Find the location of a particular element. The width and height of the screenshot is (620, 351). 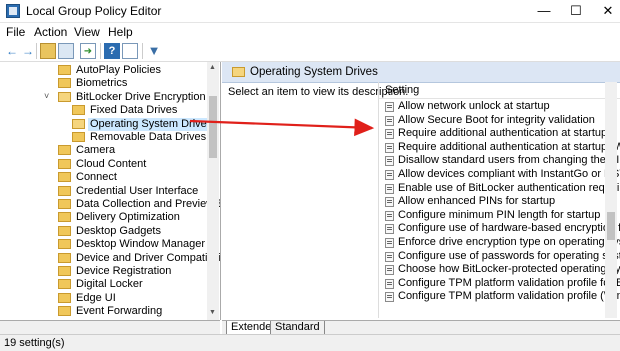

toolbar: ← → ➜ ? ▼ is located at coordinates (310, 51).